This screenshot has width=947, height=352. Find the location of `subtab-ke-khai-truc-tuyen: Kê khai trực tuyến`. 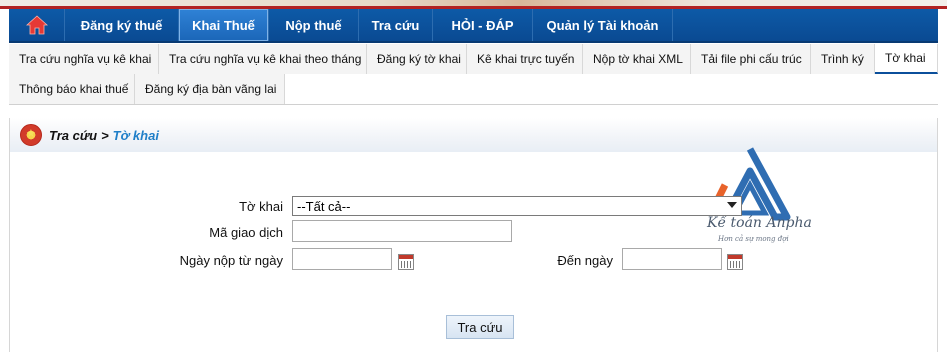

subtab-ke-khai-truc-tuyen: Kê khai trực tuyến is located at coordinates (525, 59).